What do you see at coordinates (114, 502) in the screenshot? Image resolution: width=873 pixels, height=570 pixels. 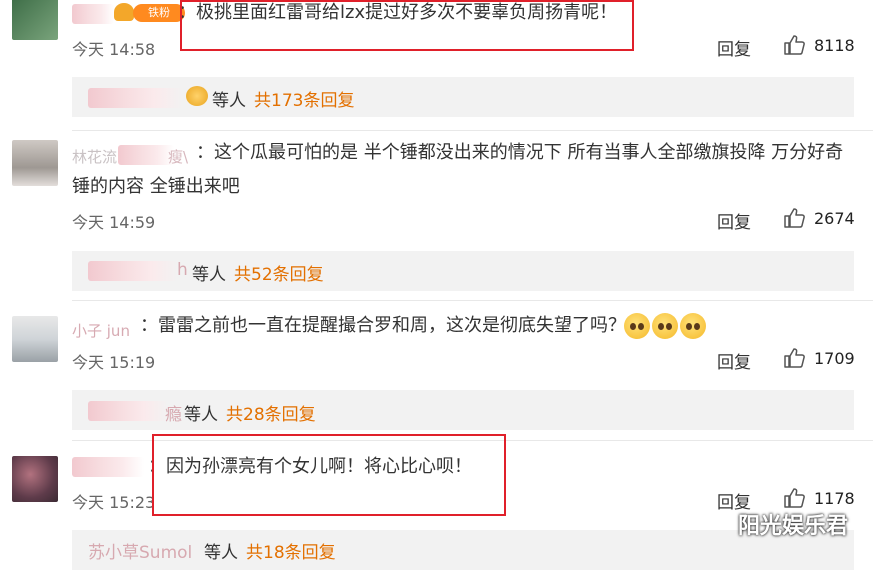 I see `comment-time: 今天 15:23` at bounding box center [114, 502].